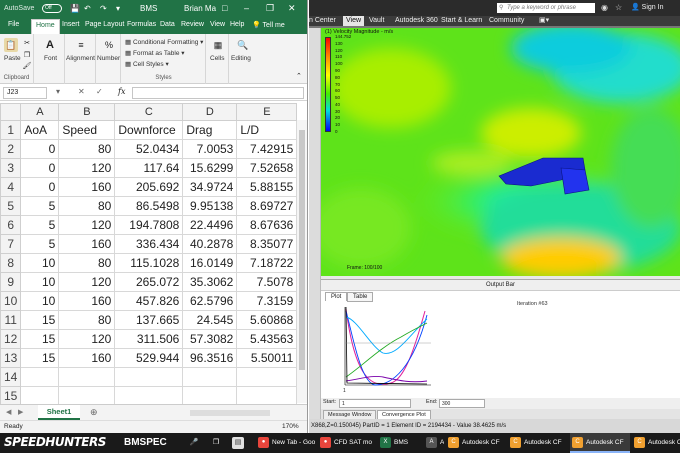 The image size is (680, 453). What do you see at coordinates (546, 8) in the screenshot?
I see `search-input: ⚲ Type a keyword or phrase` at bounding box center [546, 8].